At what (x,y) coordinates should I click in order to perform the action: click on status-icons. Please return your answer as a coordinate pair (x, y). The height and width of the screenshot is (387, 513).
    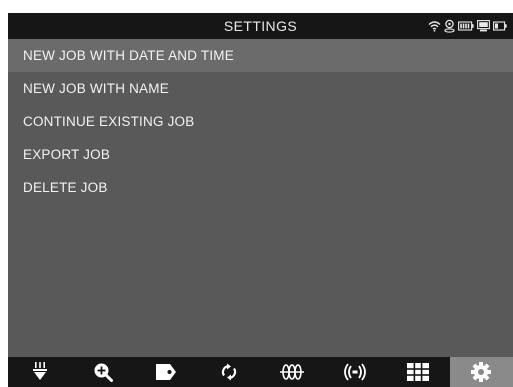
    Looking at the image, I should click on (467, 26).